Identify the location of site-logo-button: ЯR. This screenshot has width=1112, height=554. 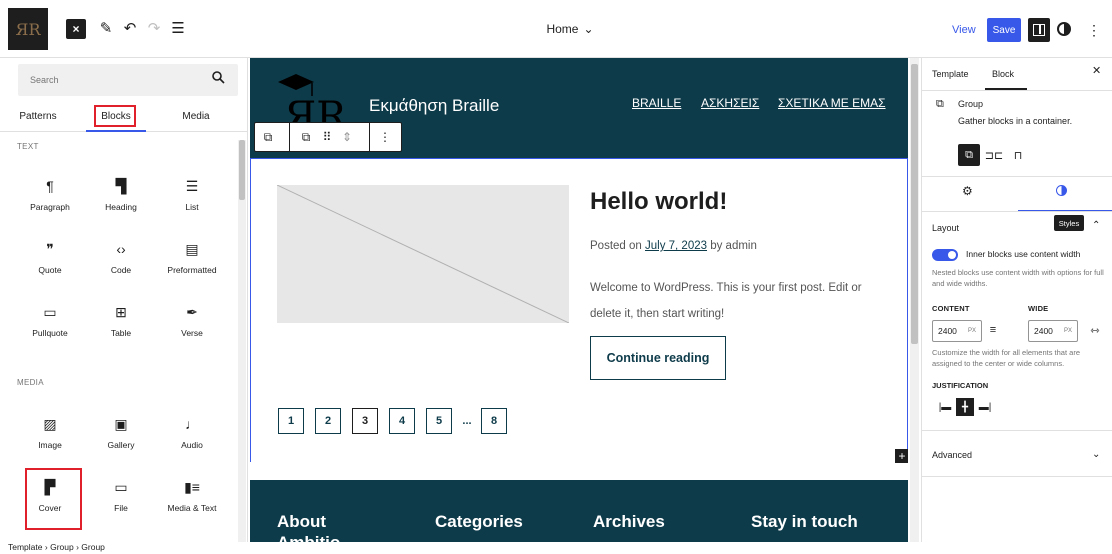
(28, 29).